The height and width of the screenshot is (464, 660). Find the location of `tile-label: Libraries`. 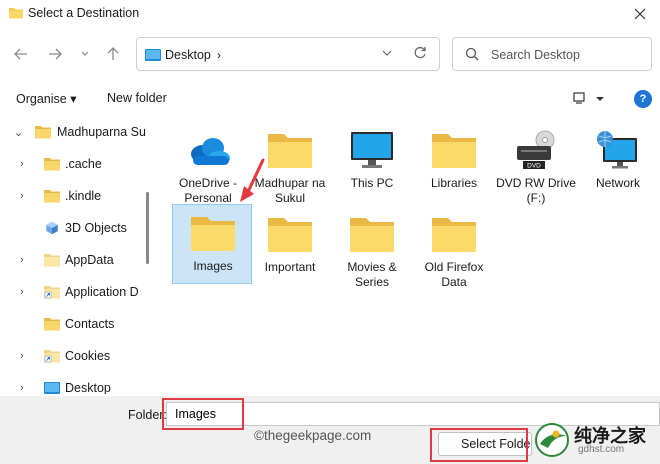

tile-label: Libraries is located at coordinates (454, 183).